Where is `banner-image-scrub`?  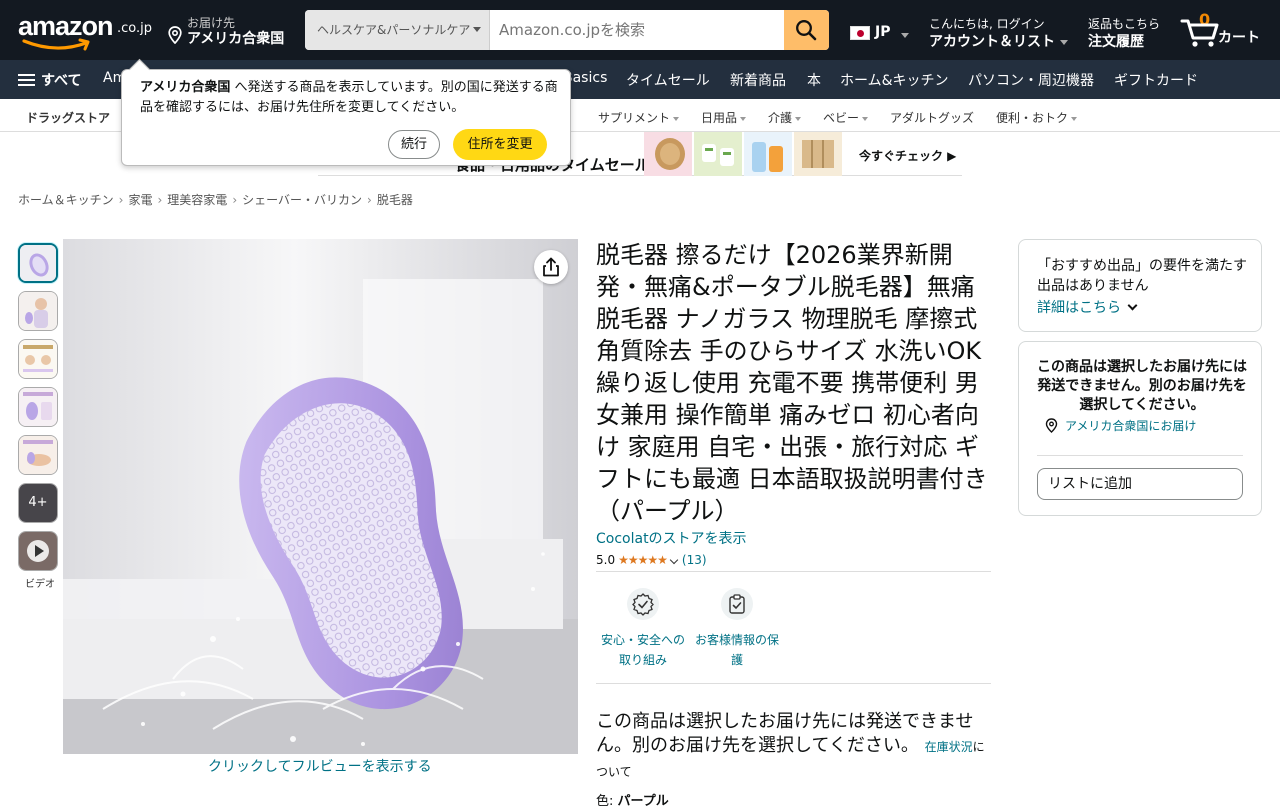 banner-image-scrub is located at coordinates (668, 154).